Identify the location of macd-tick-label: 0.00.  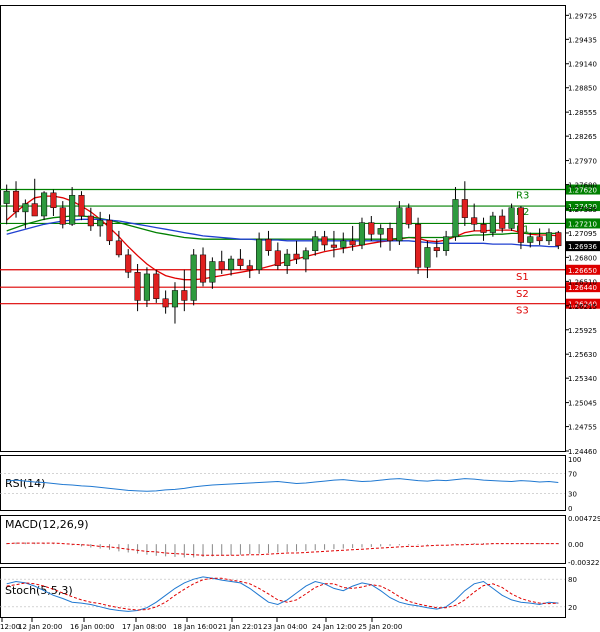
(576, 545).